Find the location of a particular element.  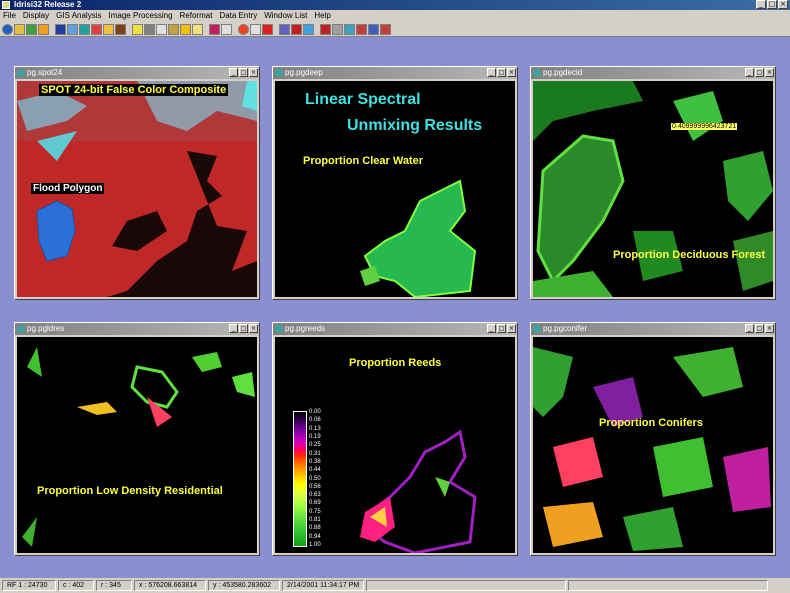

target-icon is located at coordinates (243, 29).